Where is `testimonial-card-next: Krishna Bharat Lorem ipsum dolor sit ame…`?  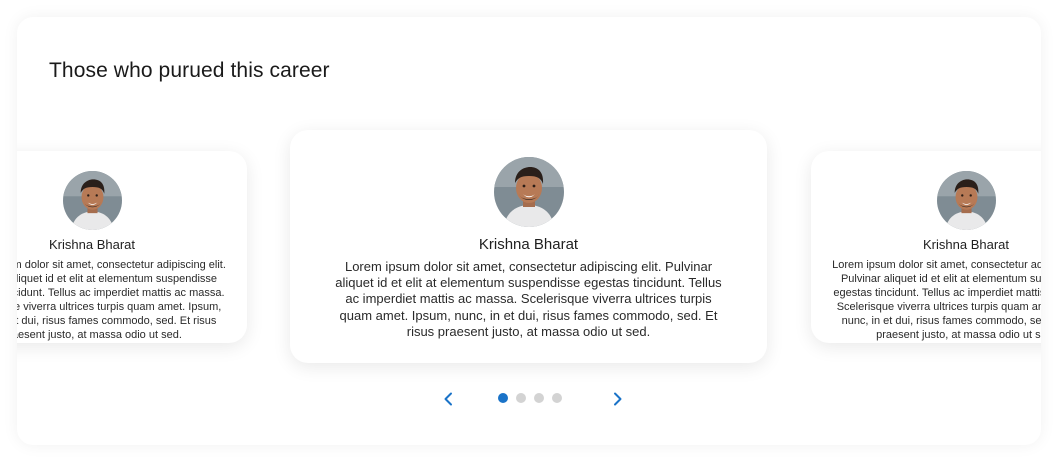
testimonial-card-next: Krishna Bharat Lorem ipsum dolor sit ame… is located at coordinates (926, 247).